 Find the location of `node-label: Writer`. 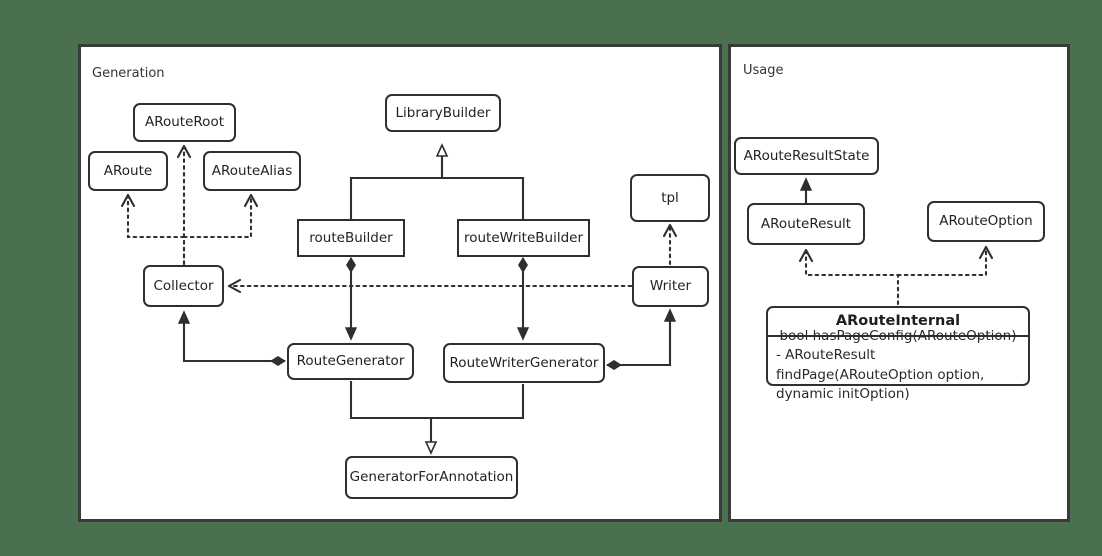

node-label: Writer is located at coordinates (670, 286).